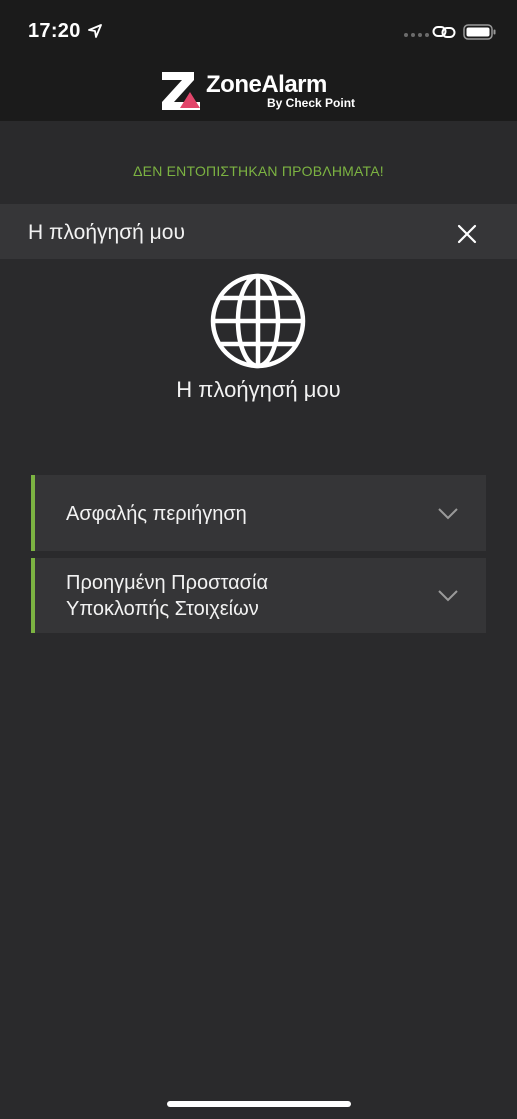  I want to click on accordion-item-label-line1: Προηγμένη Προστασία, so click(167, 583).